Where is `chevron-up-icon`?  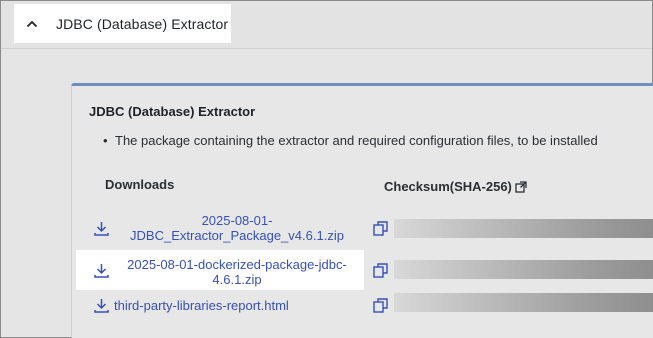 chevron-up-icon is located at coordinates (32, 24).